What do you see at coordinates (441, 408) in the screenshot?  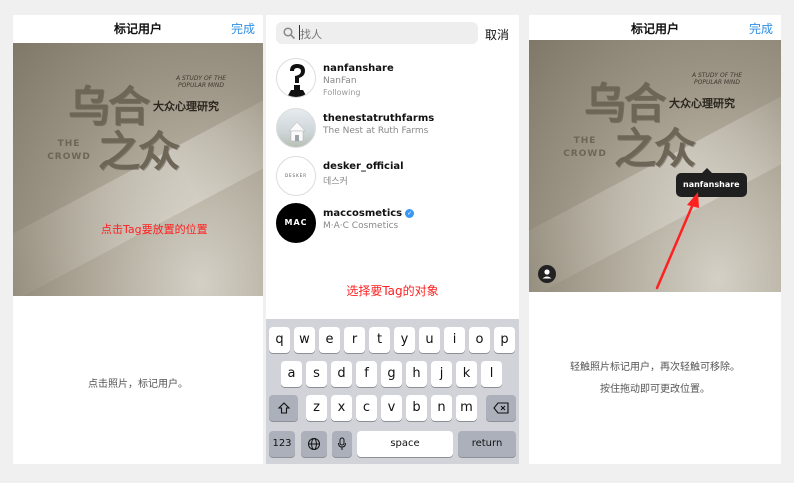 I see `key-n: n` at bounding box center [441, 408].